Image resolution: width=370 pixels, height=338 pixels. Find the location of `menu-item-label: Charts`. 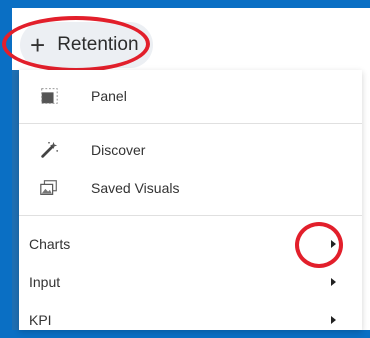

menu-item-label: Charts is located at coordinates (50, 244).